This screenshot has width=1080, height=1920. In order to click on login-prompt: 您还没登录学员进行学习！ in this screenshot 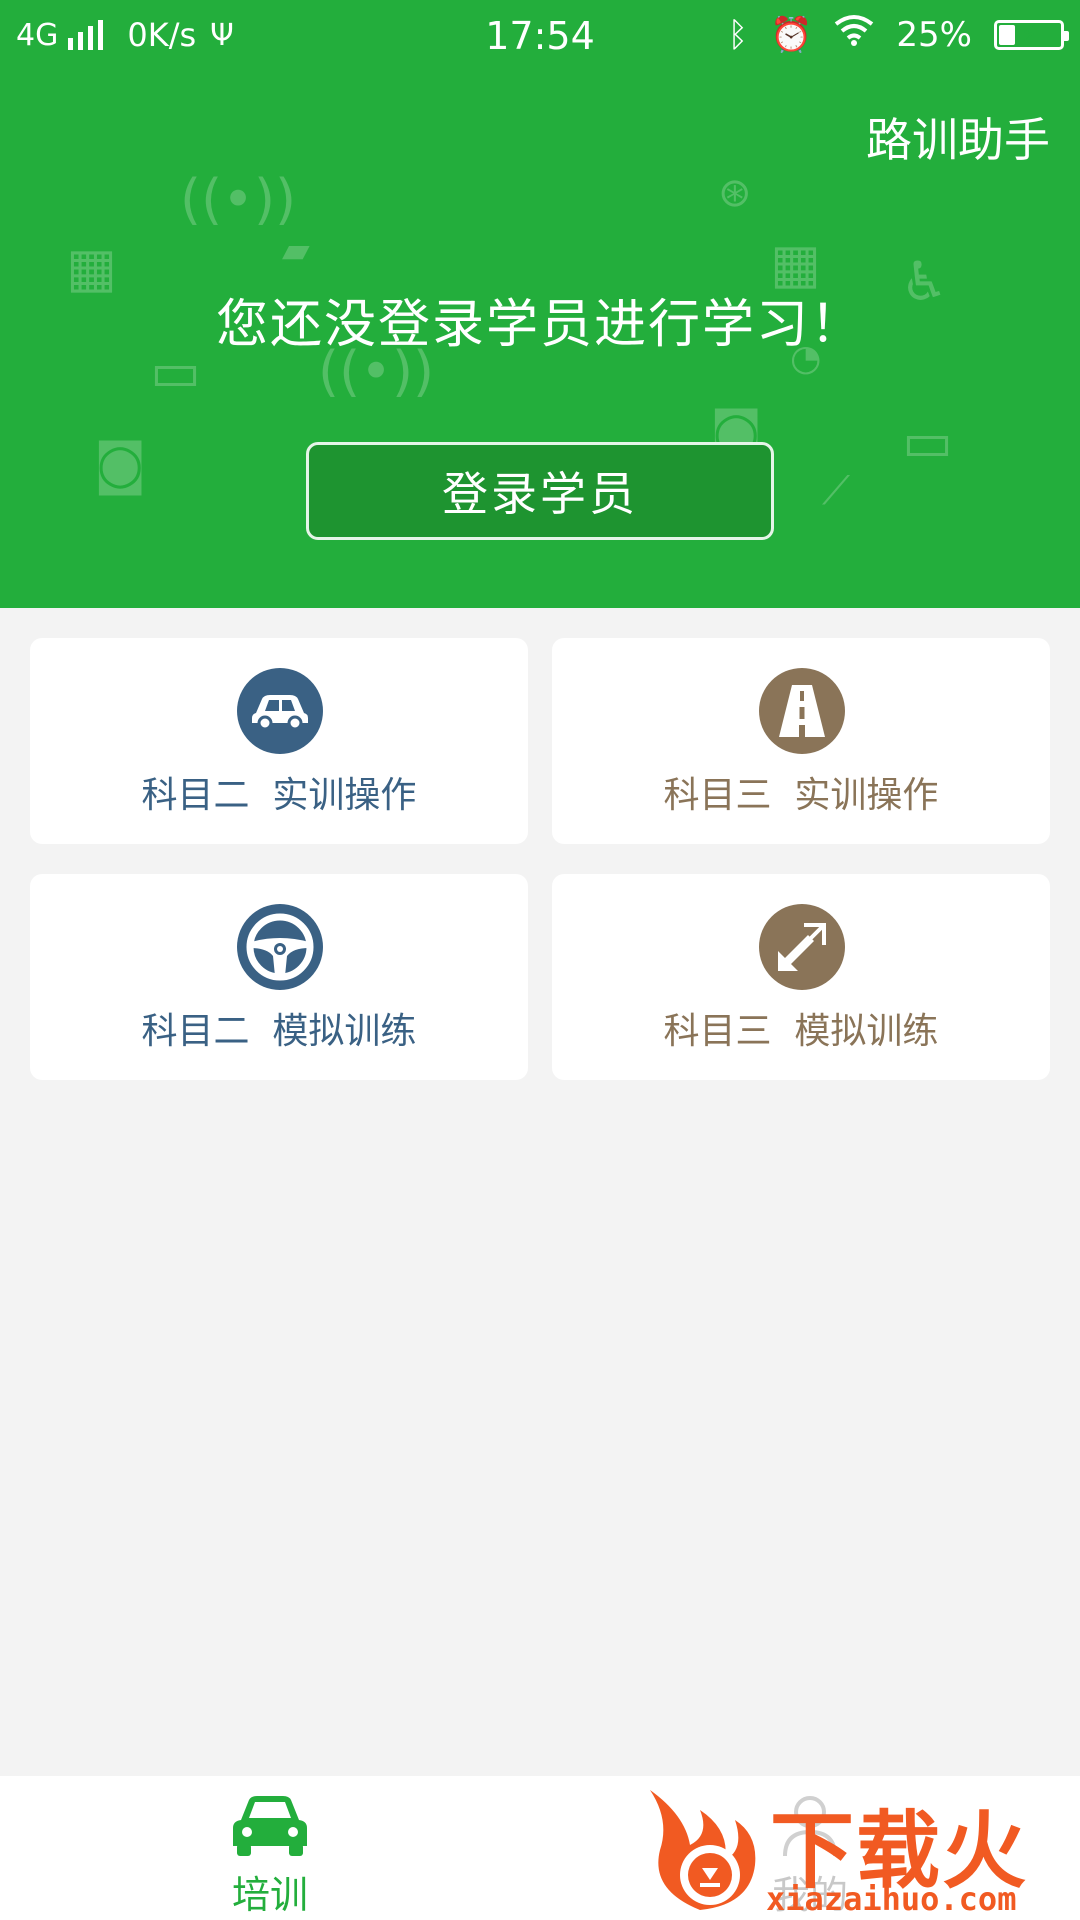, I will do `click(539, 325)`.